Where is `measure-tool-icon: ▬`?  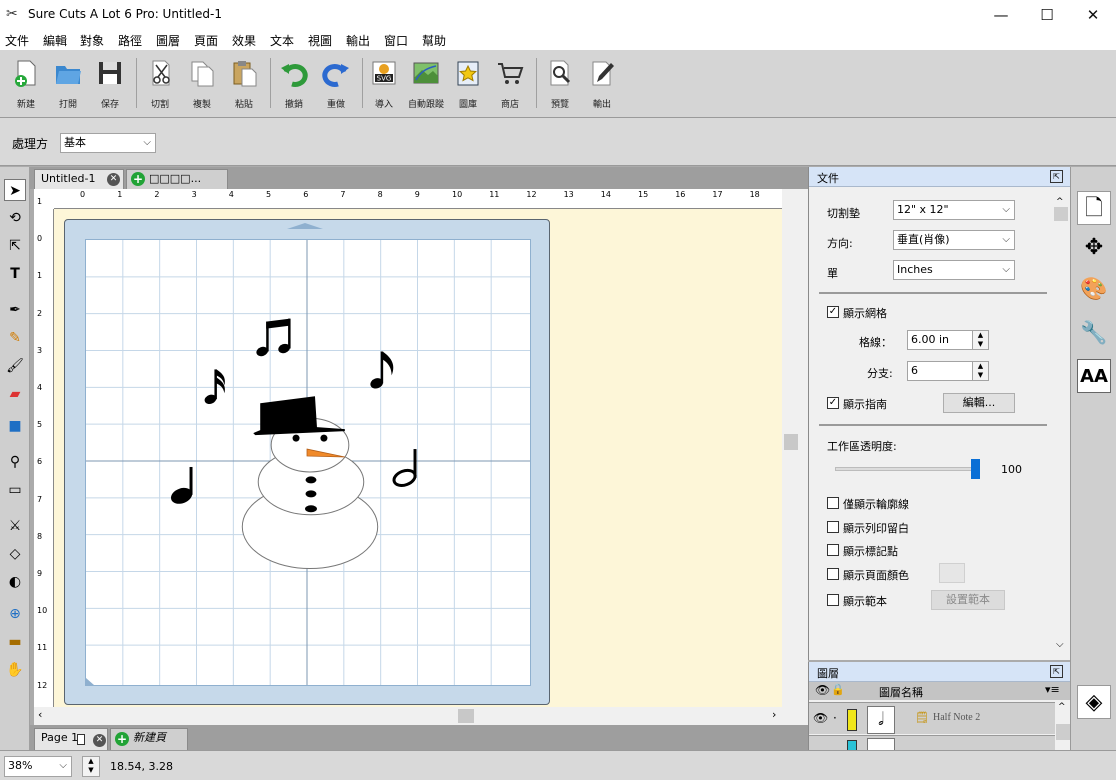 measure-tool-icon: ▬ is located at coordinates (15, 642).